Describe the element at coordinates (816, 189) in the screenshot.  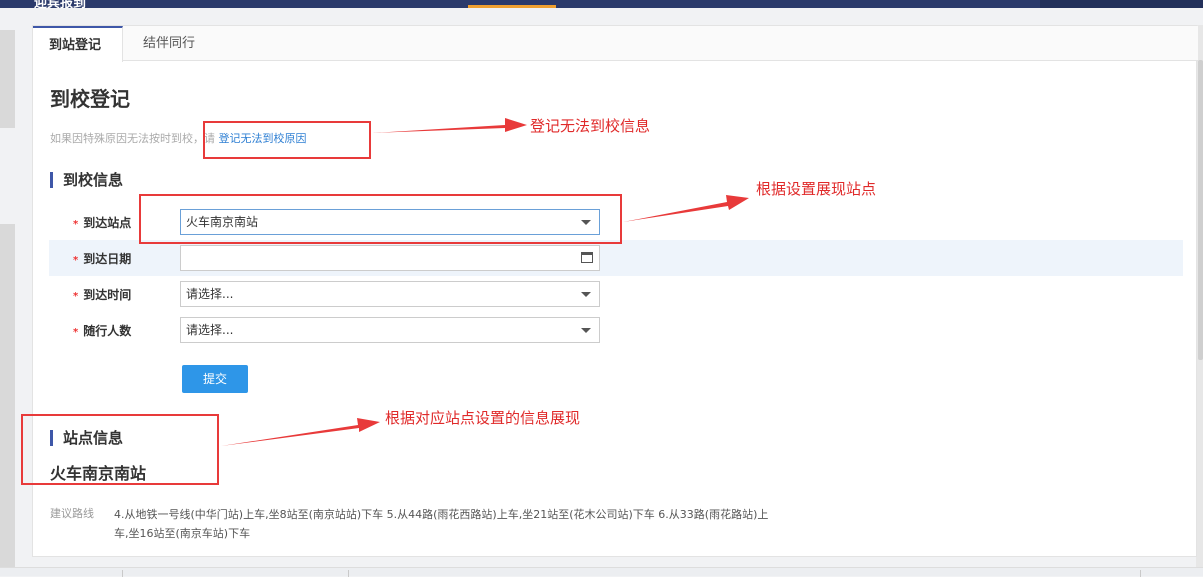
I see `annotation-label: 根据设置展现站点` at that location.